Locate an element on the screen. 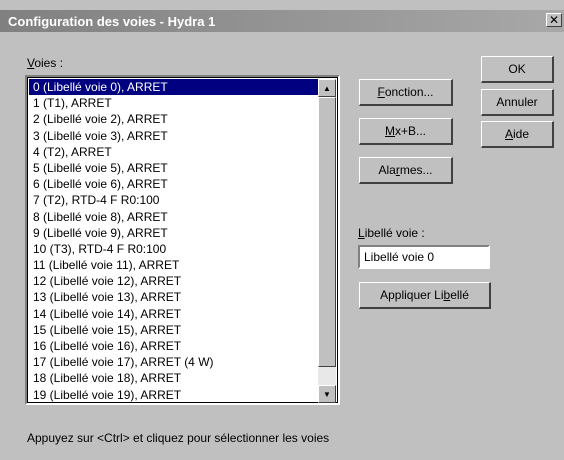  list-item: 2 (Libellé voie 2), ARRET is located at coordinates (174, 119).